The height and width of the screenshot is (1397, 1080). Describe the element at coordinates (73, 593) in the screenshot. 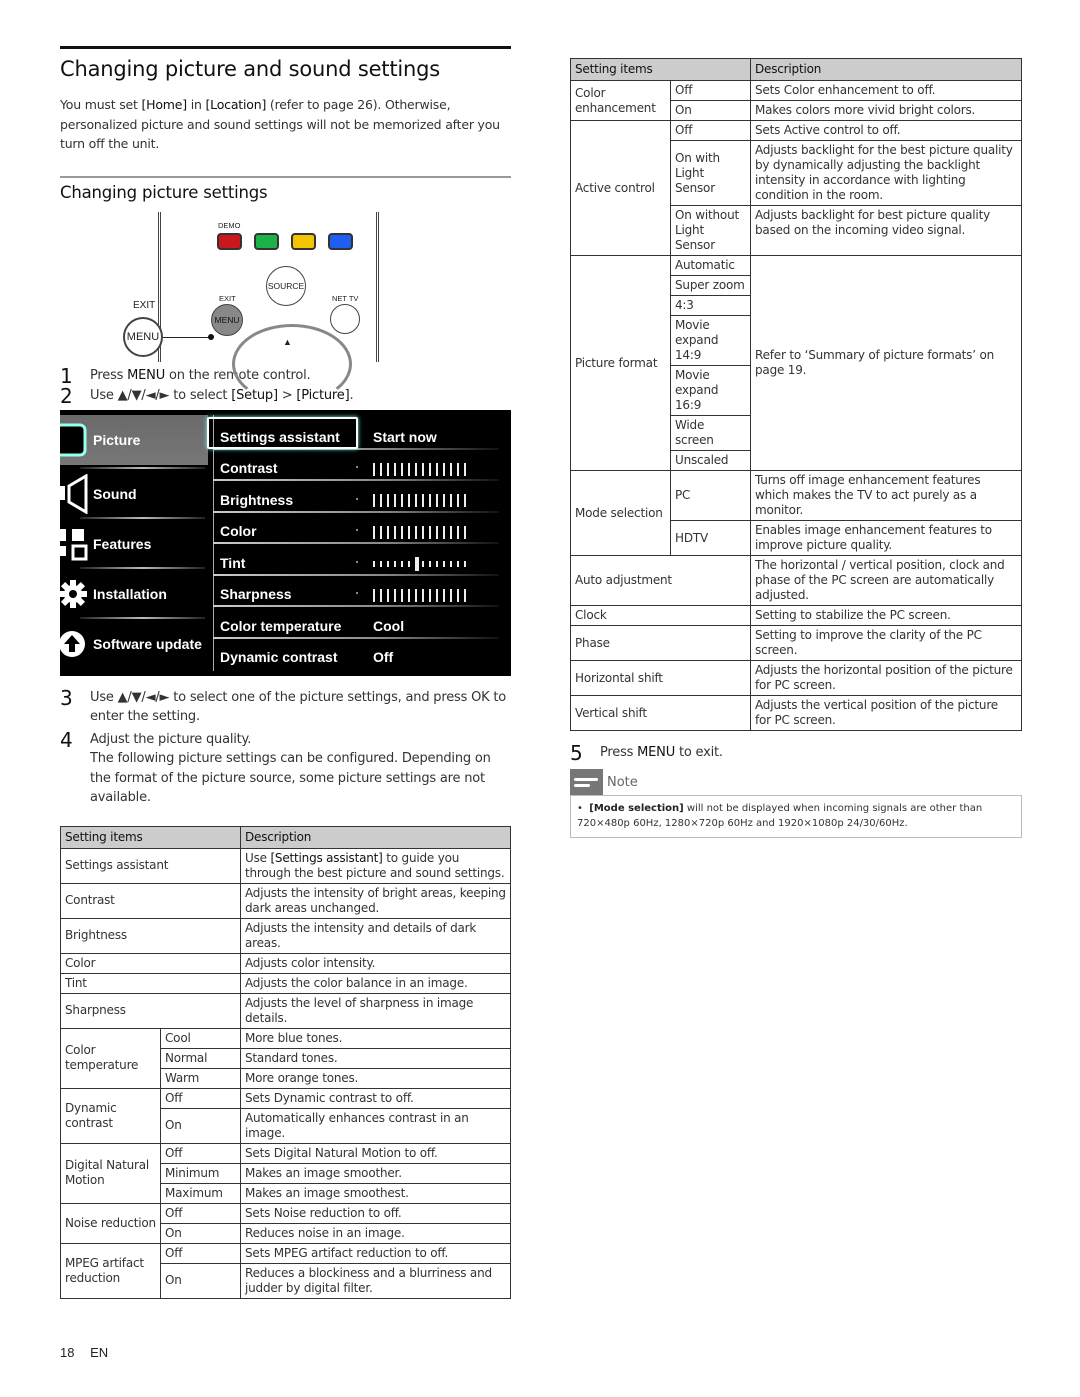

I see `gear-icon` at that location.